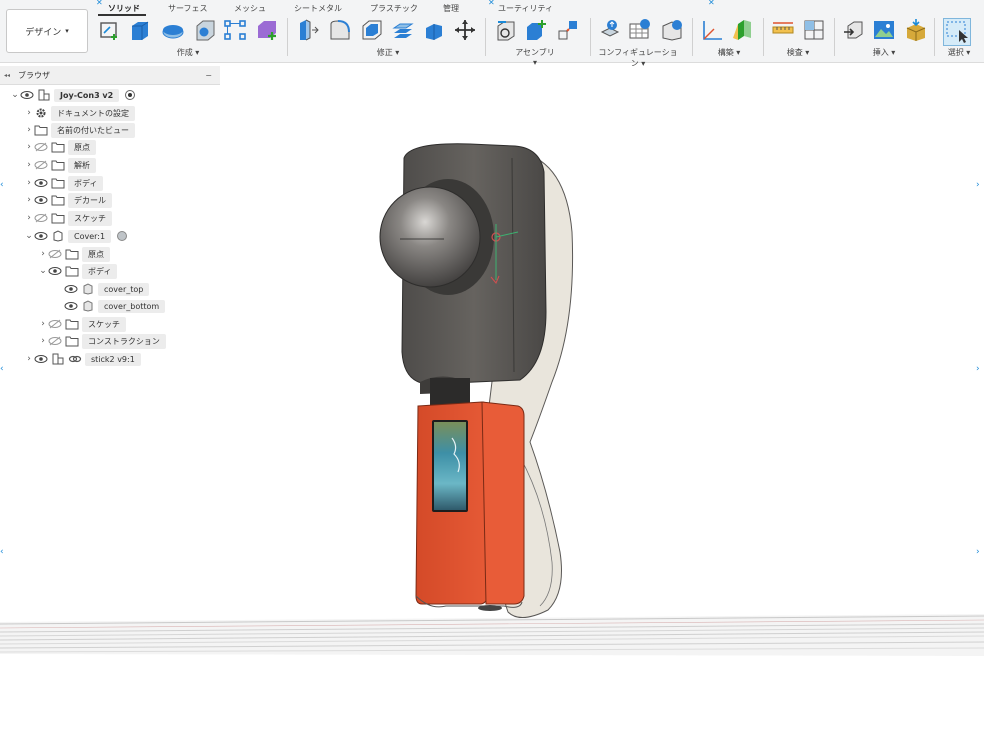 The height and width of the screenshot is (736, 984). I want to click on workspace-switcher: デザイン ▾, so click(47, 31).